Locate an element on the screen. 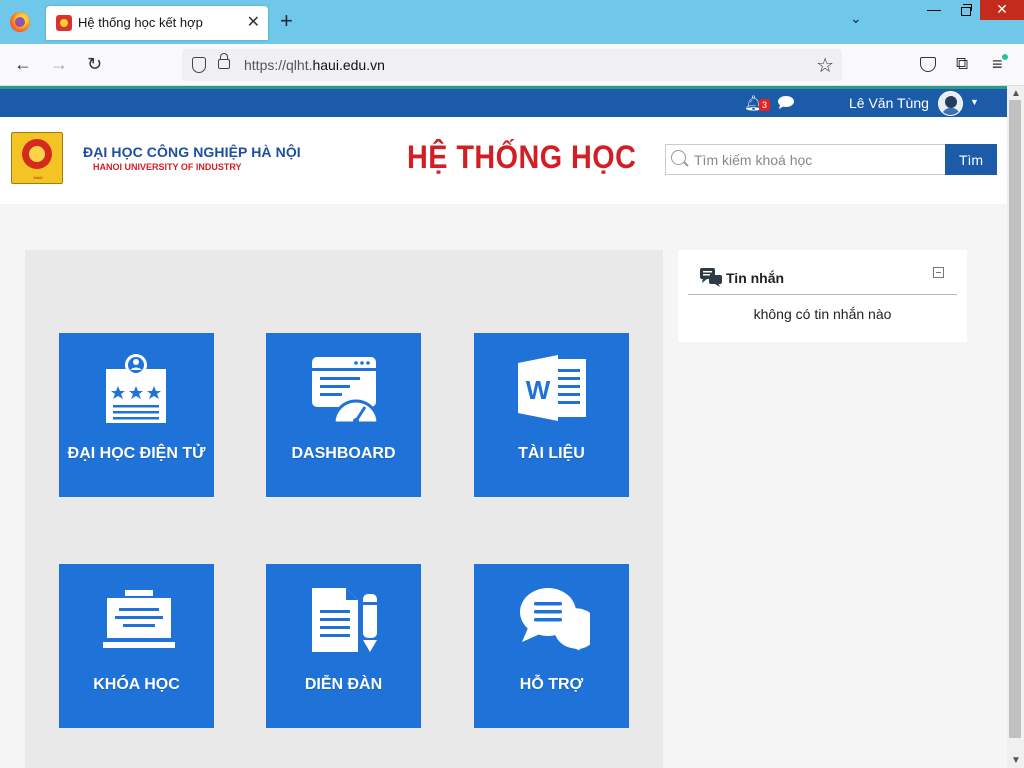  address-bar: https://qlht.haui.edu.vn ☆ is located at coordinates (512, 65).